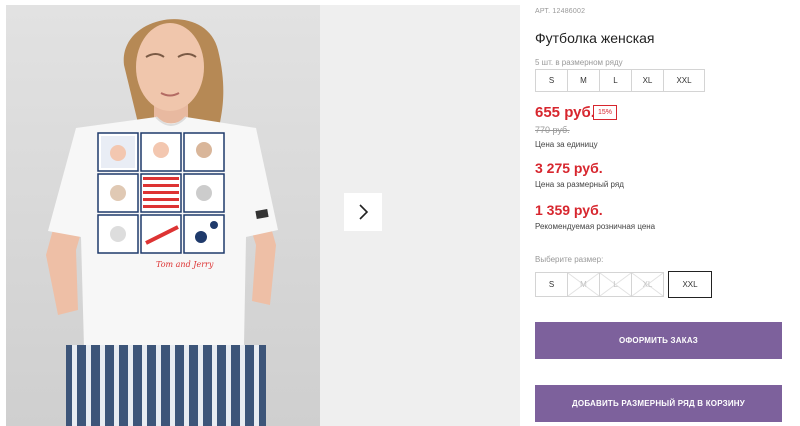 The image size is (800, 426). Describe the element at coordinates (658, 403) in the screenshot. I see `add-pack-to-cart-button: ДОБАВИТЬ РАЗМЕРНЫЙ РЯД В КОРЗИНУ` at that location.